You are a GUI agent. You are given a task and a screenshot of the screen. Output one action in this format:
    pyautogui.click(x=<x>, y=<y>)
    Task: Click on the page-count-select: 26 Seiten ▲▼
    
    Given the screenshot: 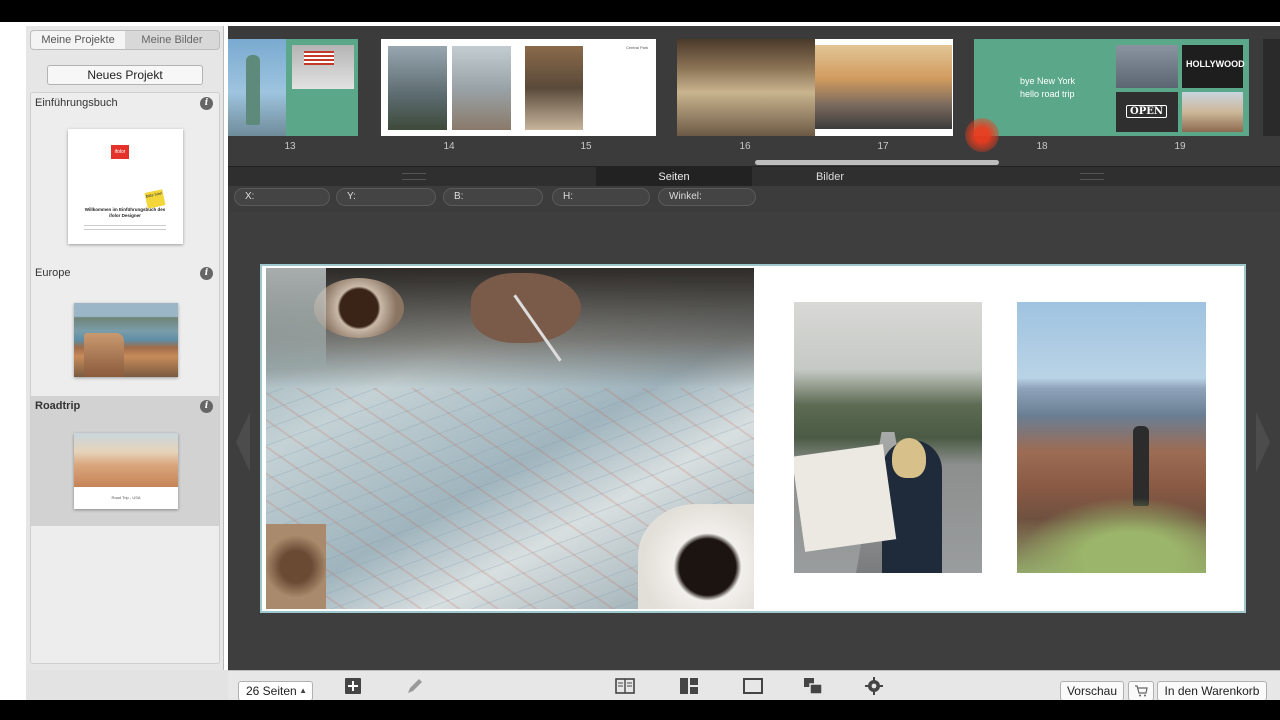 What is the action you would take?
    pyautogui.click(x=275, y=697)
    